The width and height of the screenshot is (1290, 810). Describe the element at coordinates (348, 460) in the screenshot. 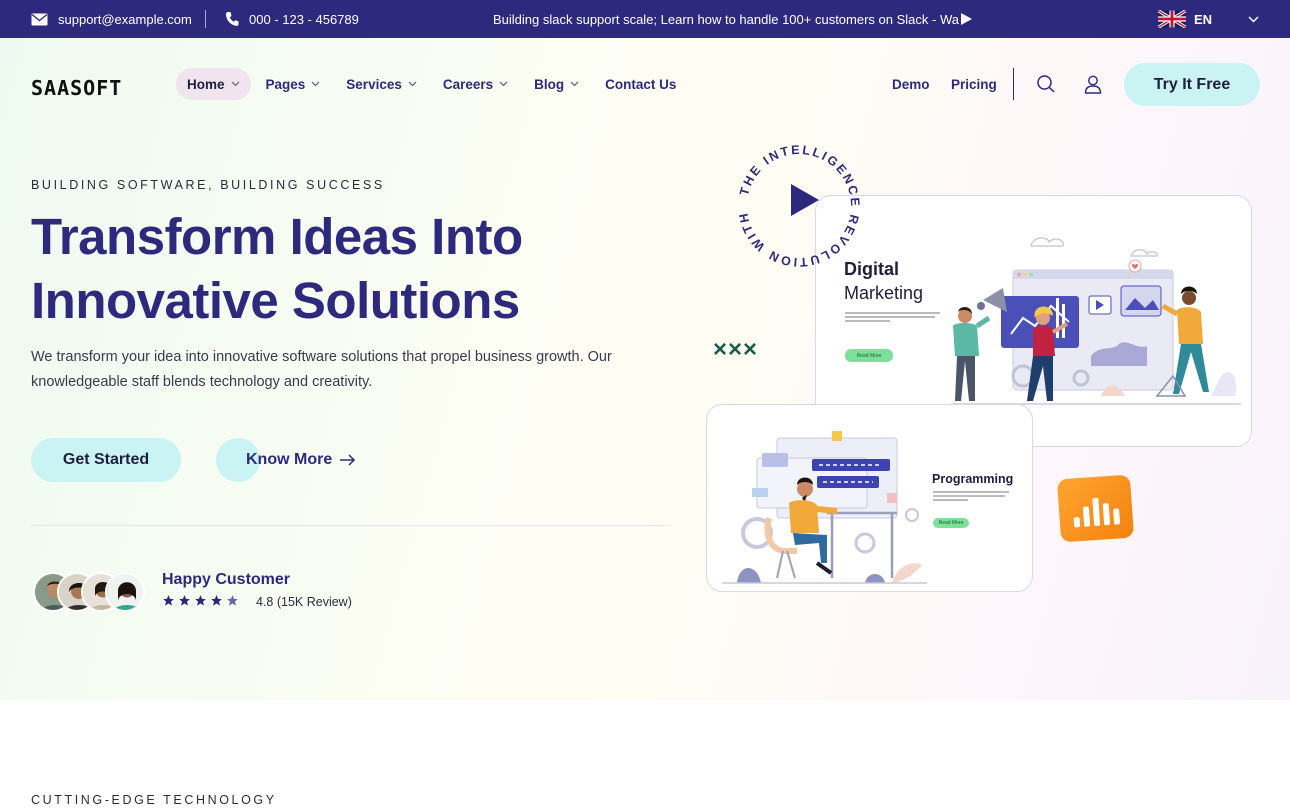

I see `arrow-right-icon` at that location.